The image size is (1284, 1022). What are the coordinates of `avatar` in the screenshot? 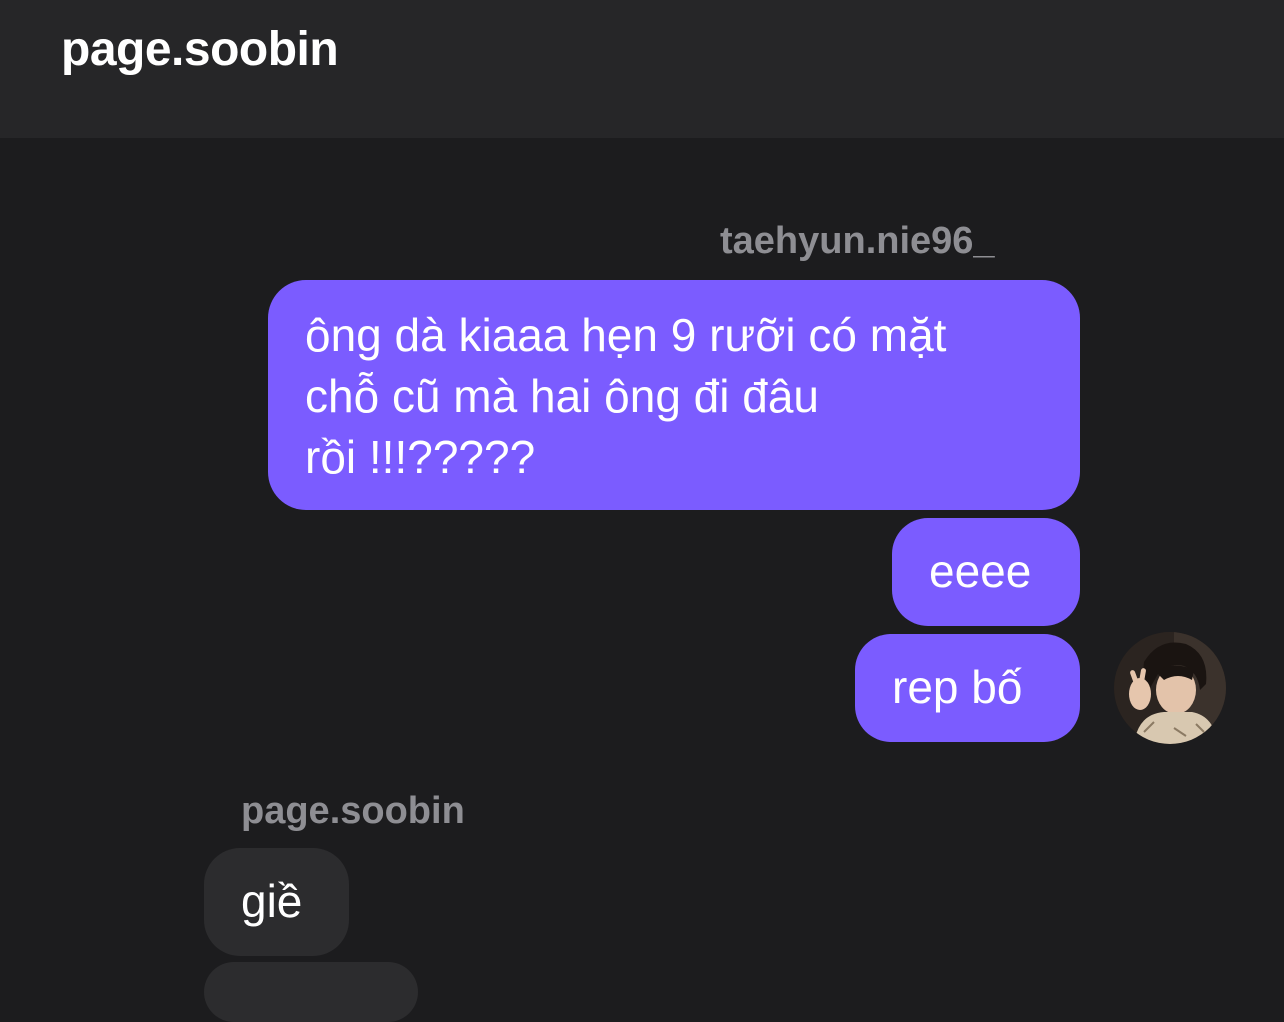 It's located at (1170, 688).